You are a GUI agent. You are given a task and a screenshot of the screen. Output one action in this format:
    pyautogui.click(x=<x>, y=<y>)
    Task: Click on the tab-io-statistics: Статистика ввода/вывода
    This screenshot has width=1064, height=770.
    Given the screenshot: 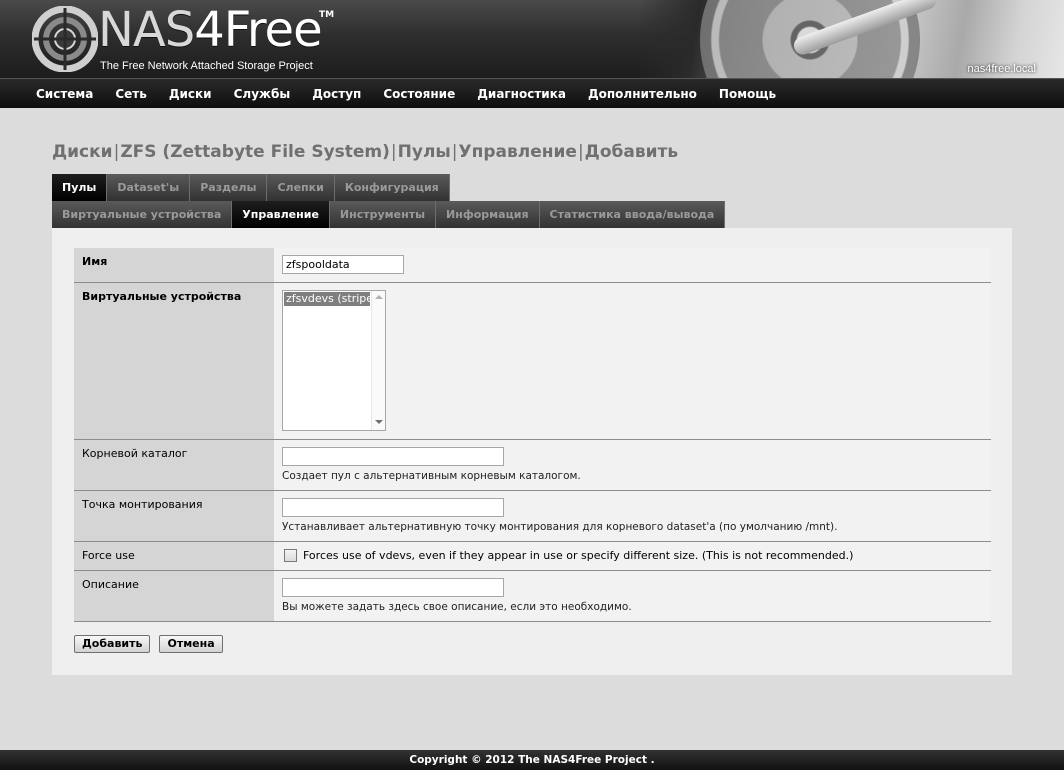 What is the action you would take?
    pyautogui.click(x=632, y=214)
    